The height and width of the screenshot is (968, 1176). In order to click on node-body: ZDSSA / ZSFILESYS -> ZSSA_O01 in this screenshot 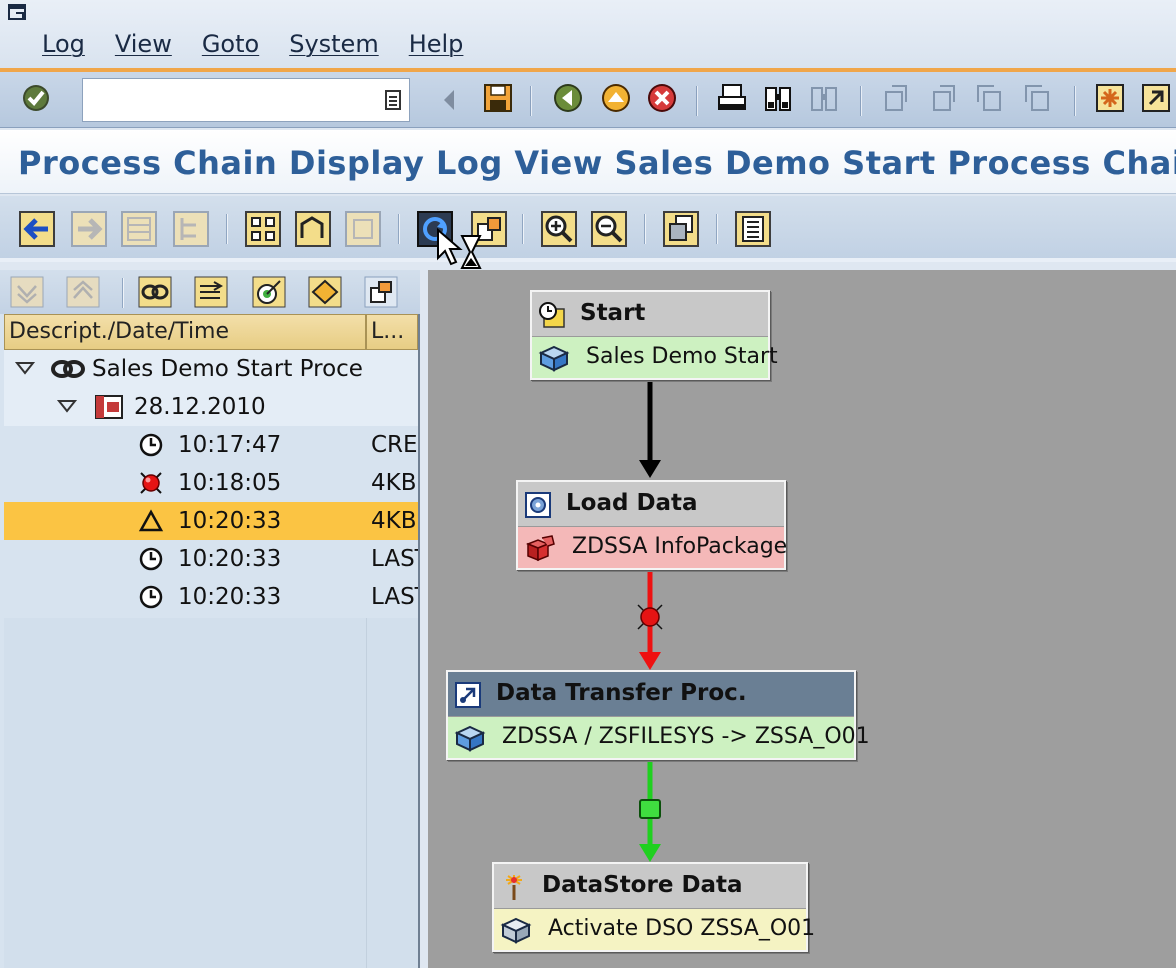, I will do `click(659, 737)`.